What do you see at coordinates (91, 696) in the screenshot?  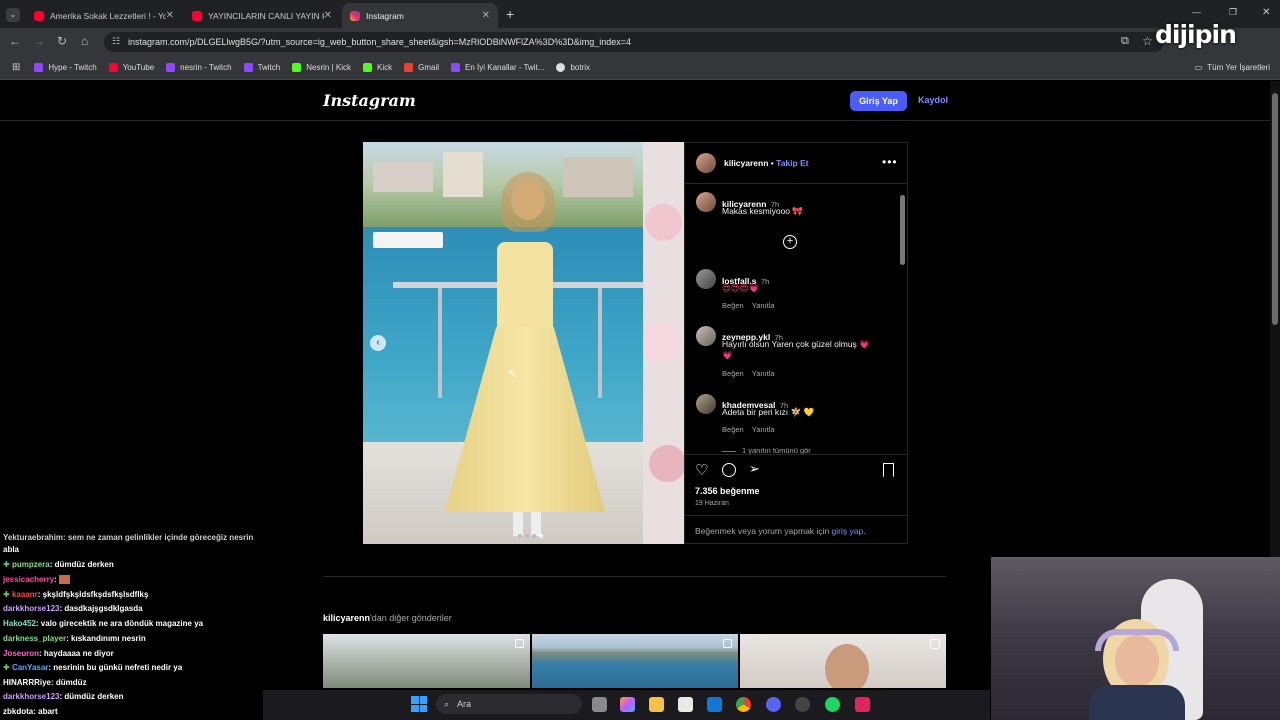 I see `chat-text: : dümdüz derken` at bounding box center [91, 696].